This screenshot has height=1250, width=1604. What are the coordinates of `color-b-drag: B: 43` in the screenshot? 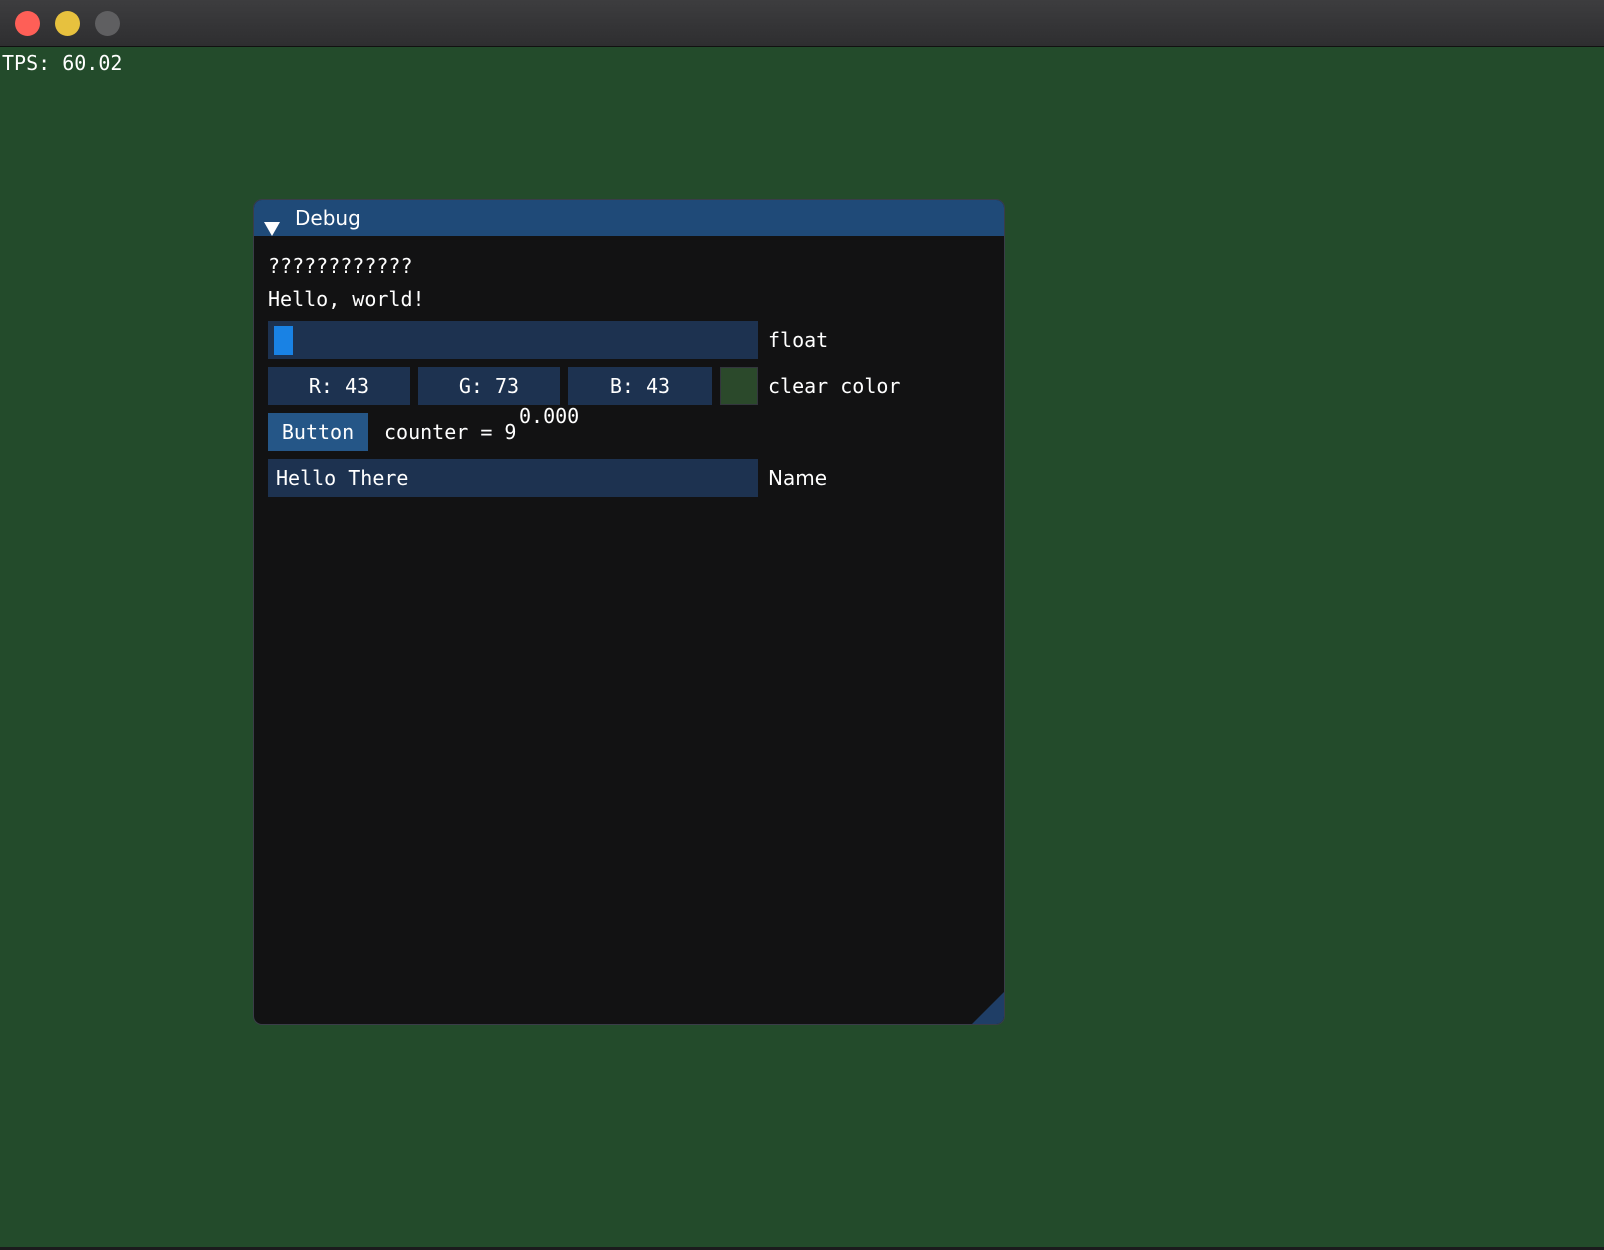 It's located at (640, 386).